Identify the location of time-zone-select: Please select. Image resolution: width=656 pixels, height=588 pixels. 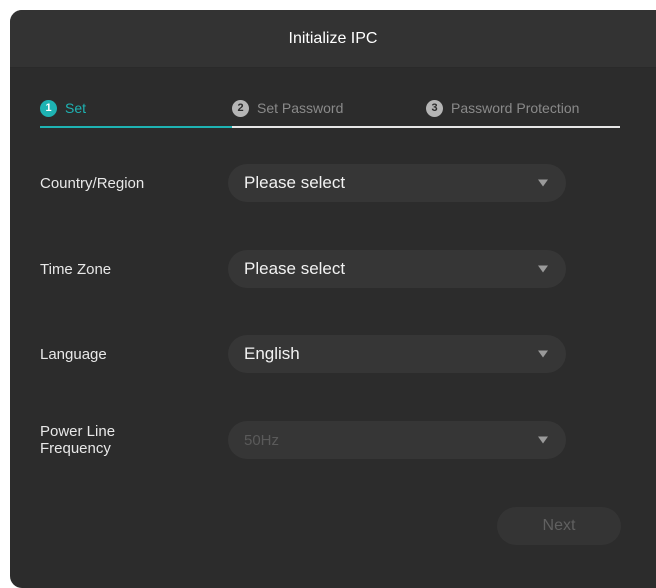
(397, 269).